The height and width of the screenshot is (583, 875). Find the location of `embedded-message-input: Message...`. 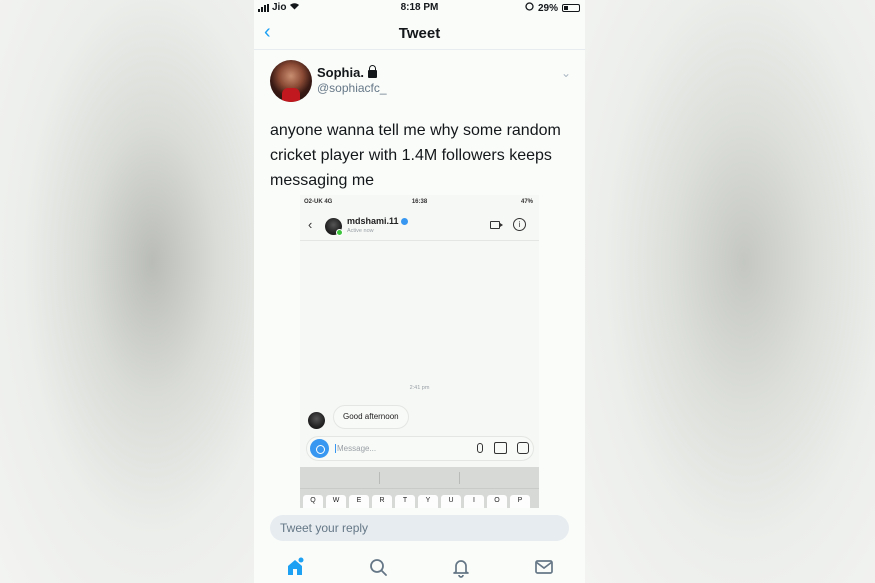

embedded-message-input: Message... is located at coordinates (420, 448).